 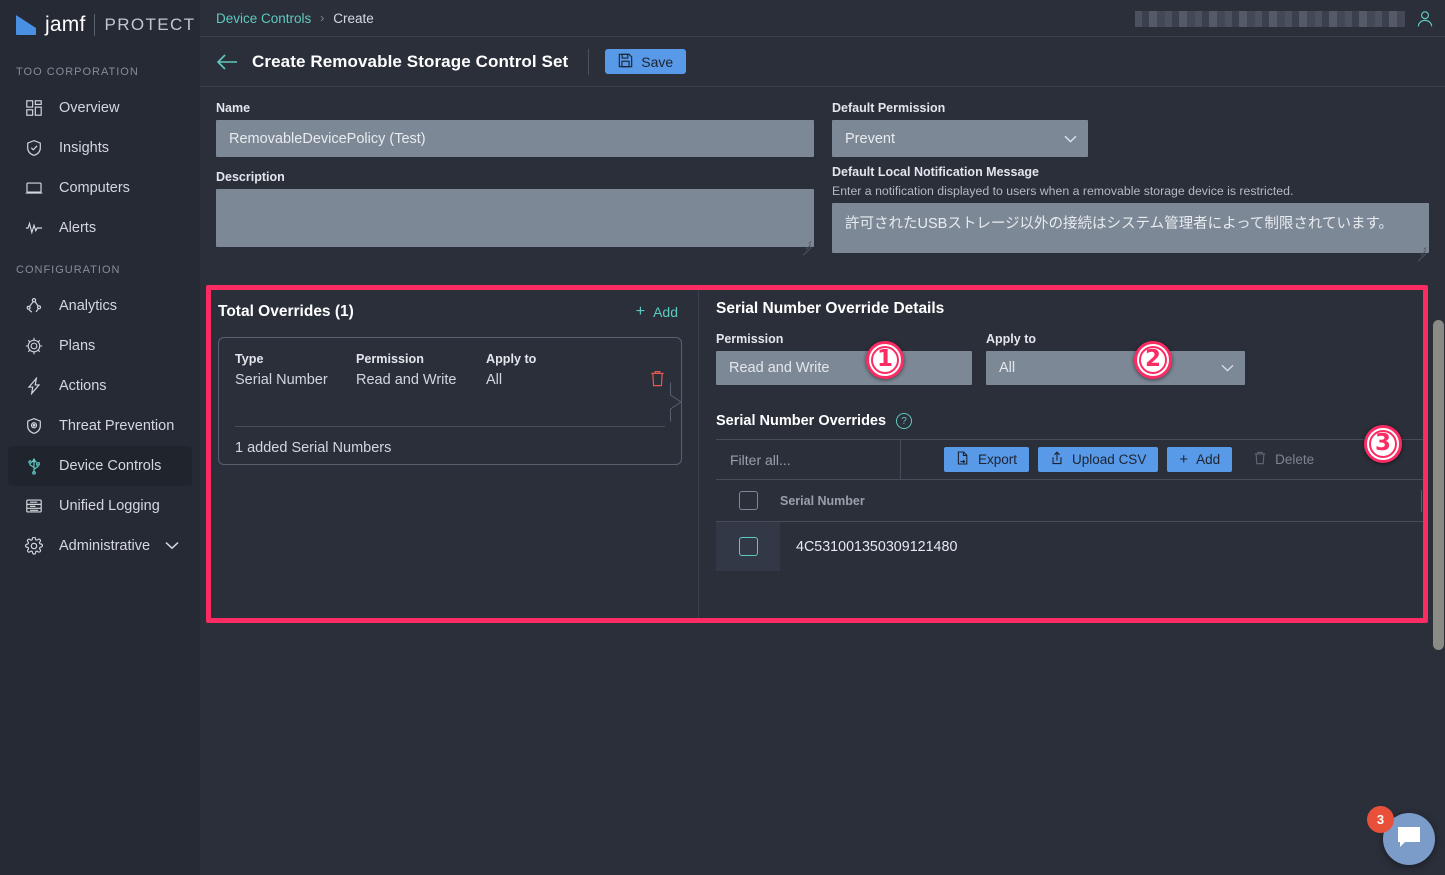 What do you see at coordinates (34, 466) in the screenshot?
I see `usb-icon` at bounding box center [34, 466].